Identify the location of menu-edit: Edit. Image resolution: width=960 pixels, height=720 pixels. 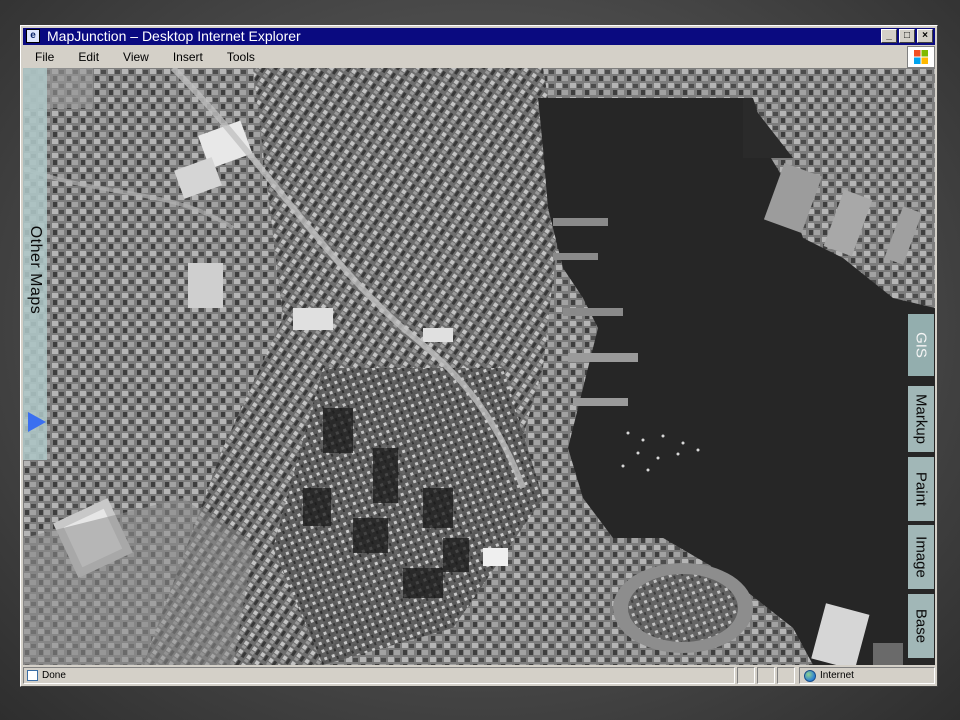
(88, 57).